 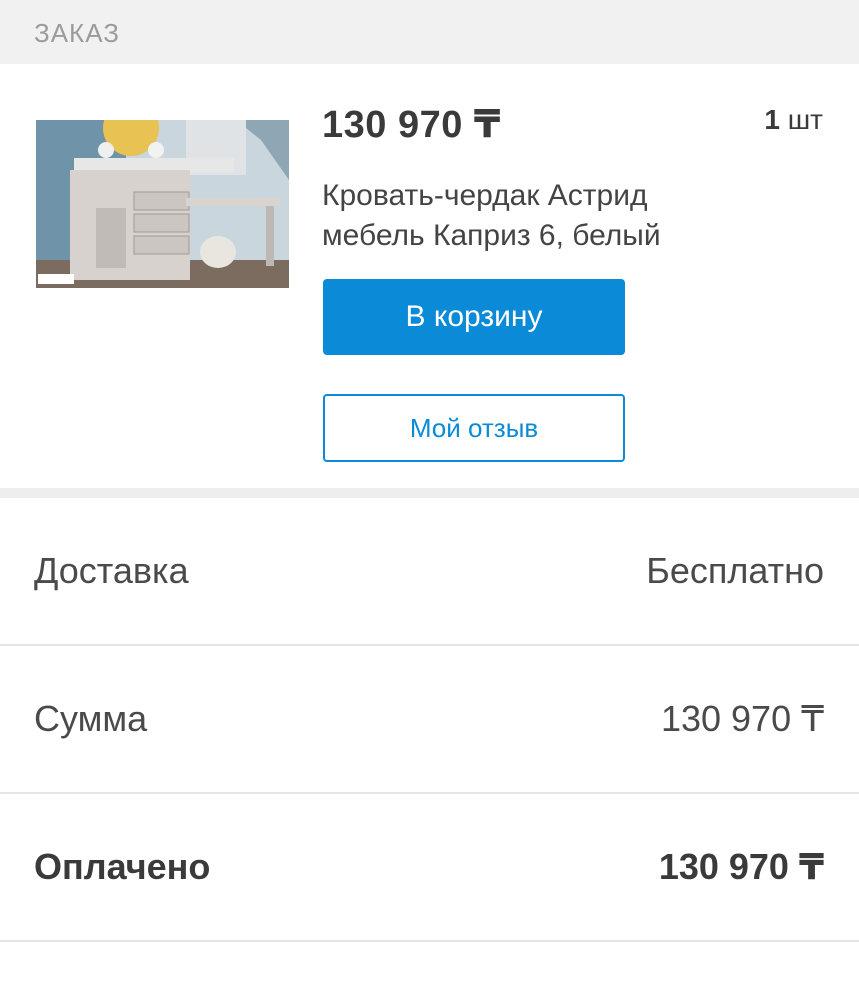 I want to click on paid-row: Оплачено 130 970 ₸, so click(x=429, y=868).